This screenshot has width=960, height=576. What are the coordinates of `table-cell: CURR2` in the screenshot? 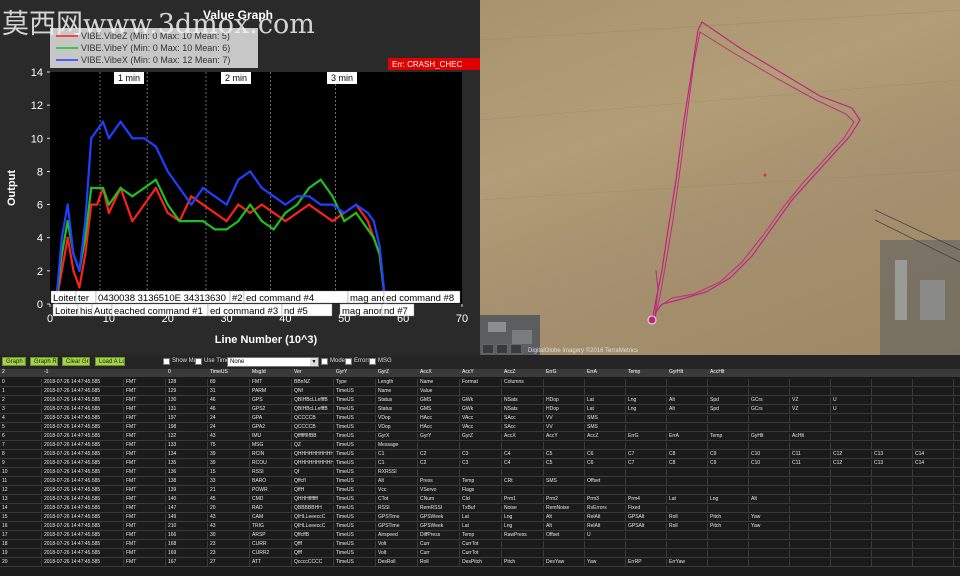 It's located at (271, 554).